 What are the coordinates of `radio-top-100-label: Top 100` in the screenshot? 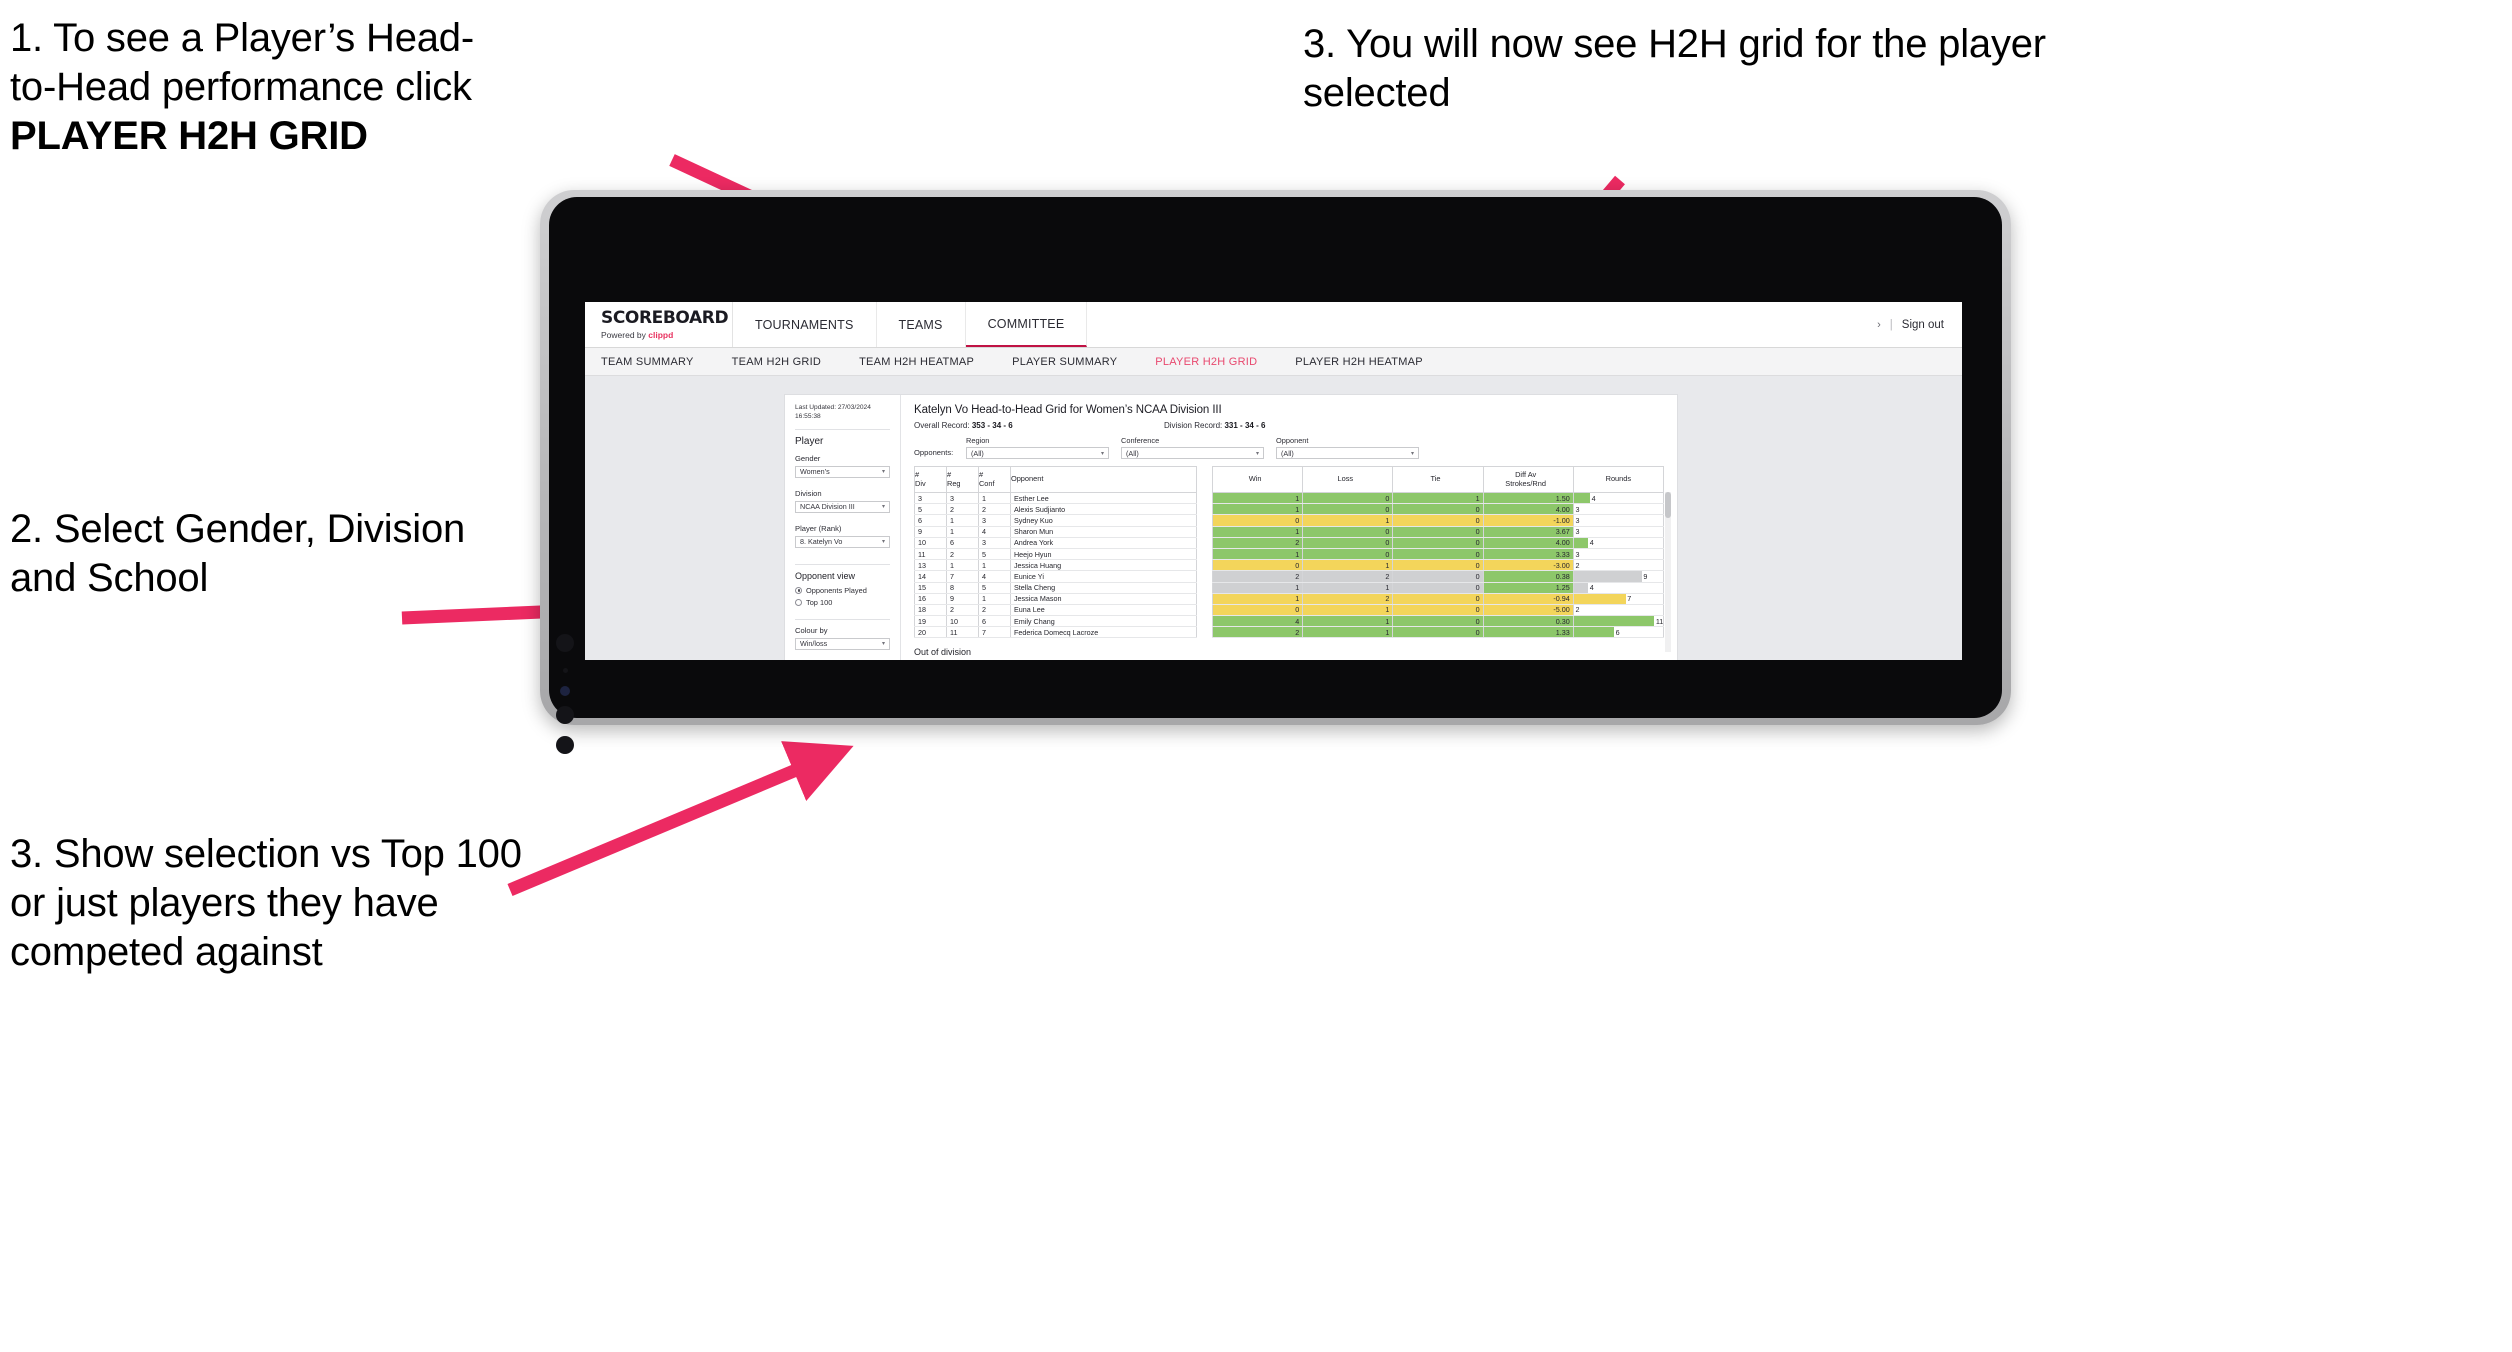 It's located at (819, 602).